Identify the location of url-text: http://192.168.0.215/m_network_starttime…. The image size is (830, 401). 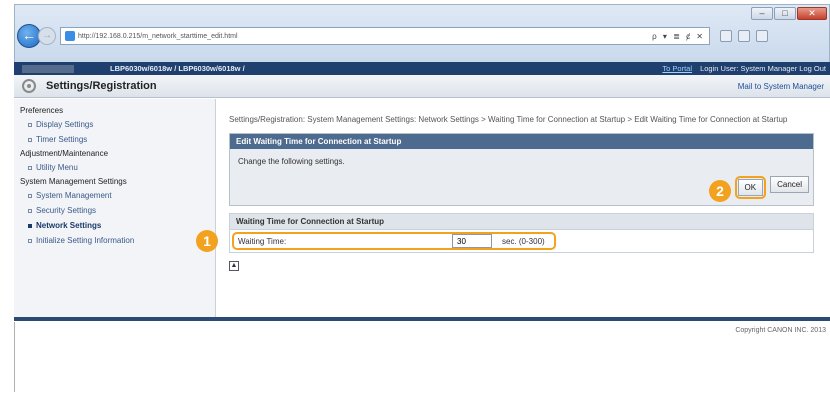
(365, 36).